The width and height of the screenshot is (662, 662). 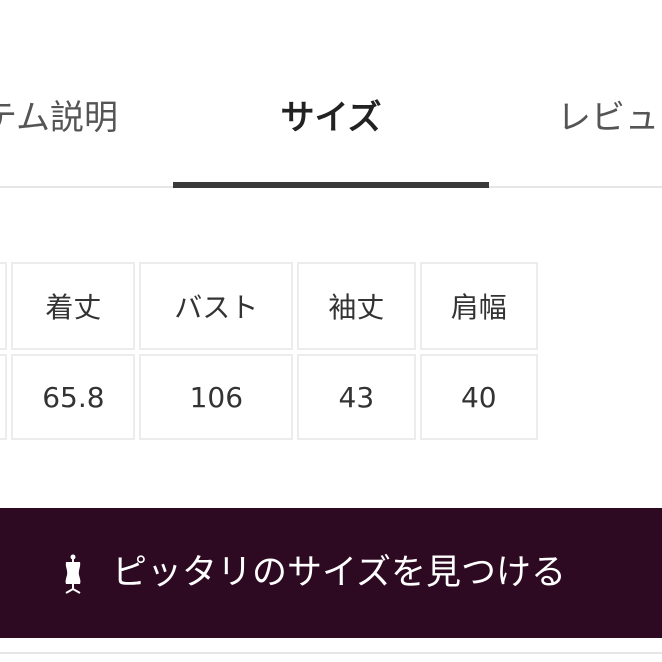 What do you see at coordinates (59, 118) in the screenshot?
I see `tab-item-description: テム説明` at bounding box center [59, 118].